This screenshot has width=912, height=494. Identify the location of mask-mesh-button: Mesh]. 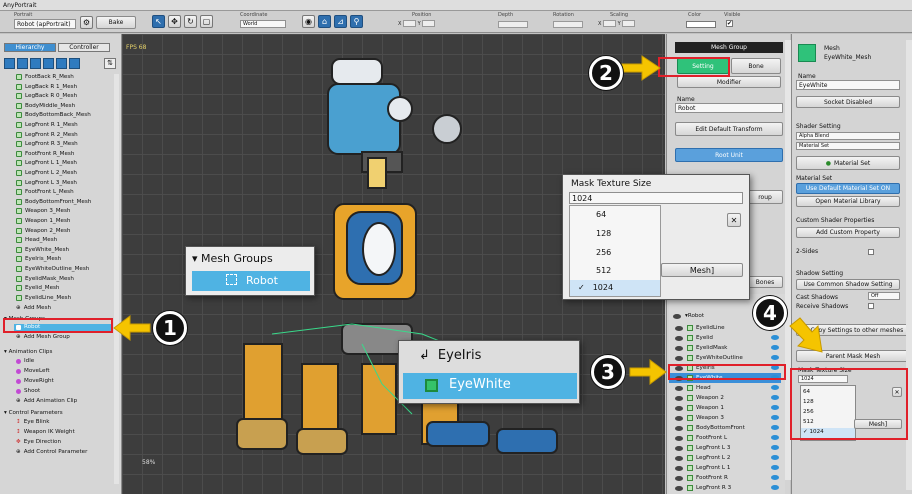
(702, 270).